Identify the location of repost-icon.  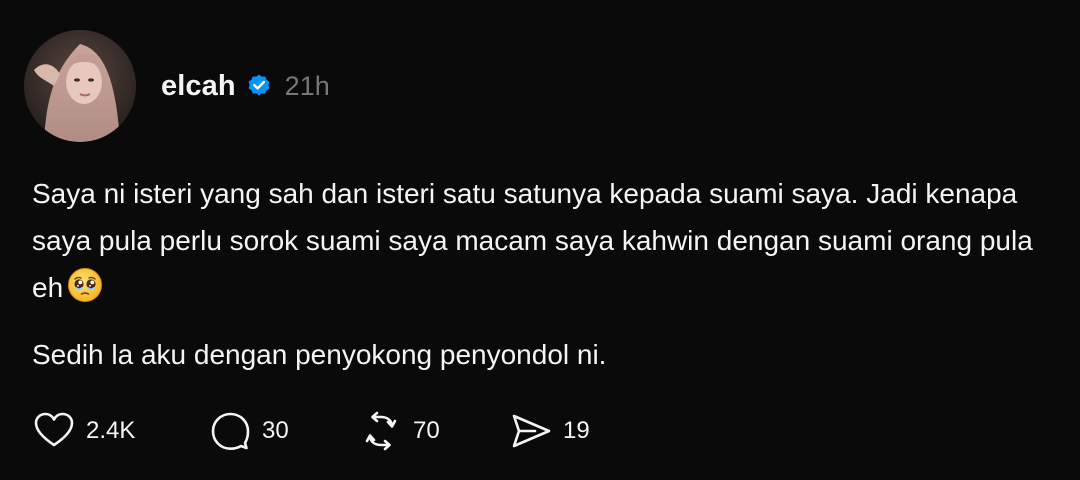
(381, 431).